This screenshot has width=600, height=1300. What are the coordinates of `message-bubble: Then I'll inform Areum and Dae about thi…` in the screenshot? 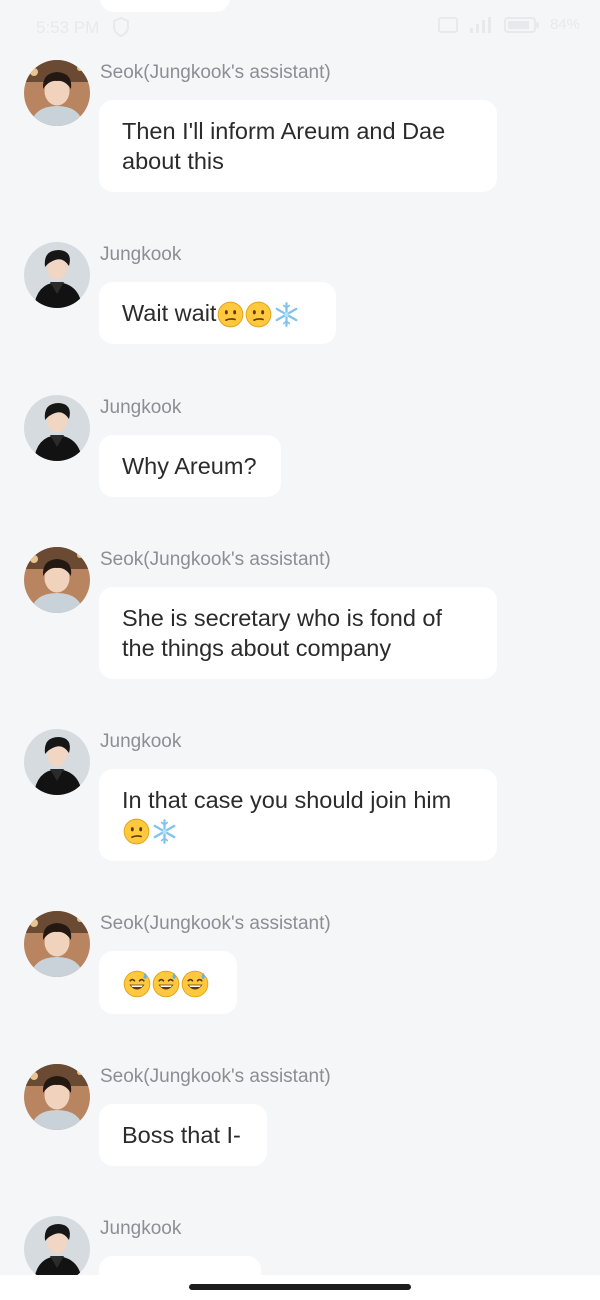 It's located at (298, 146).